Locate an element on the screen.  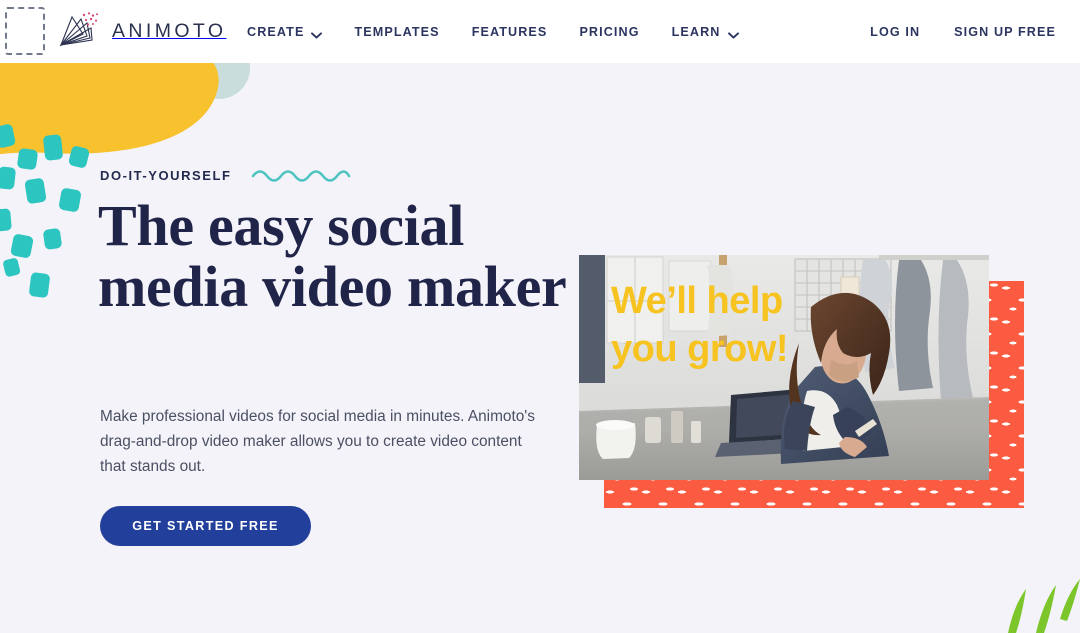
hero-eyebrow-row: DO-IT-YOURSELF is located at coordinates (225, 175).